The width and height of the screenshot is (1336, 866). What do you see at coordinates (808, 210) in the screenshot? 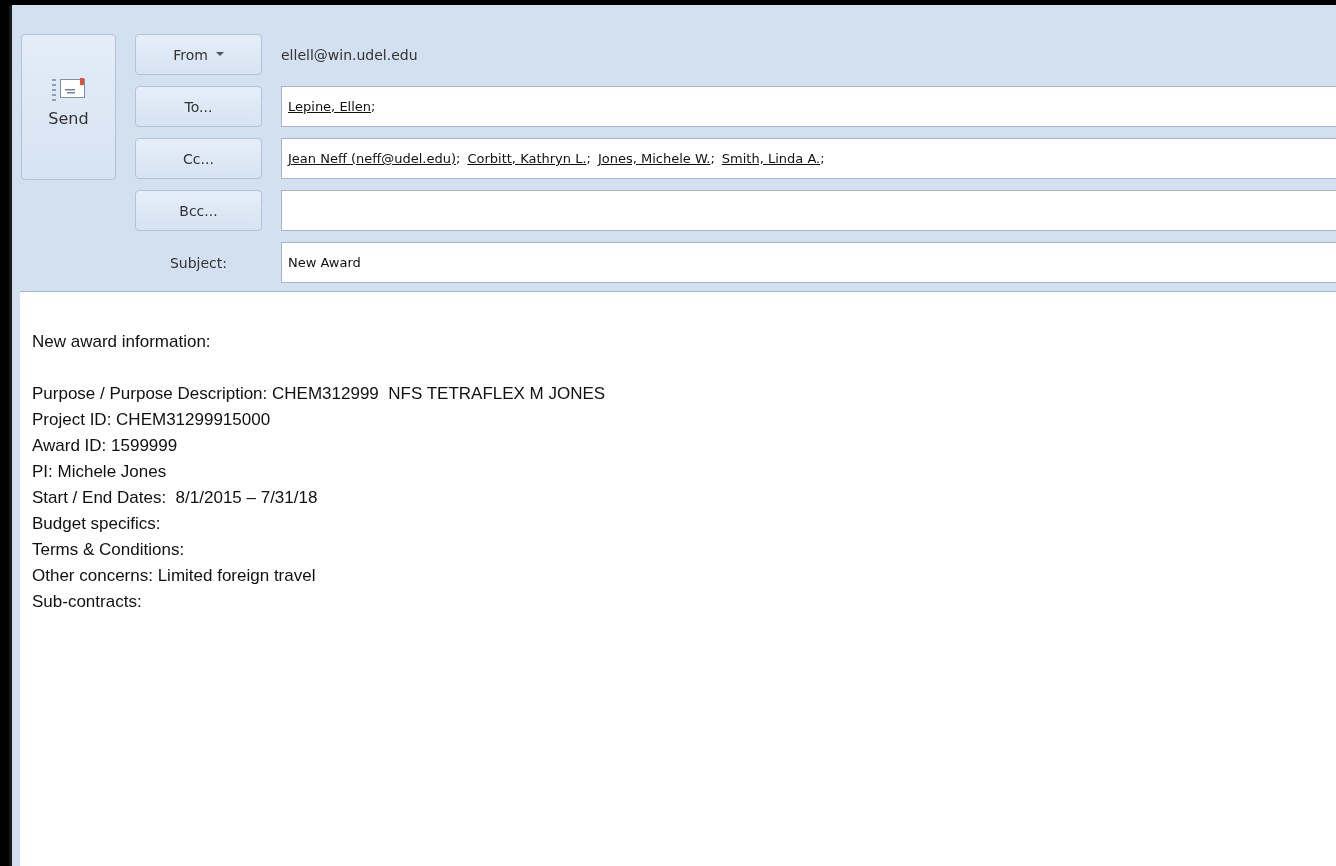
I see `bcc-field` at bounding box center [808, 210].